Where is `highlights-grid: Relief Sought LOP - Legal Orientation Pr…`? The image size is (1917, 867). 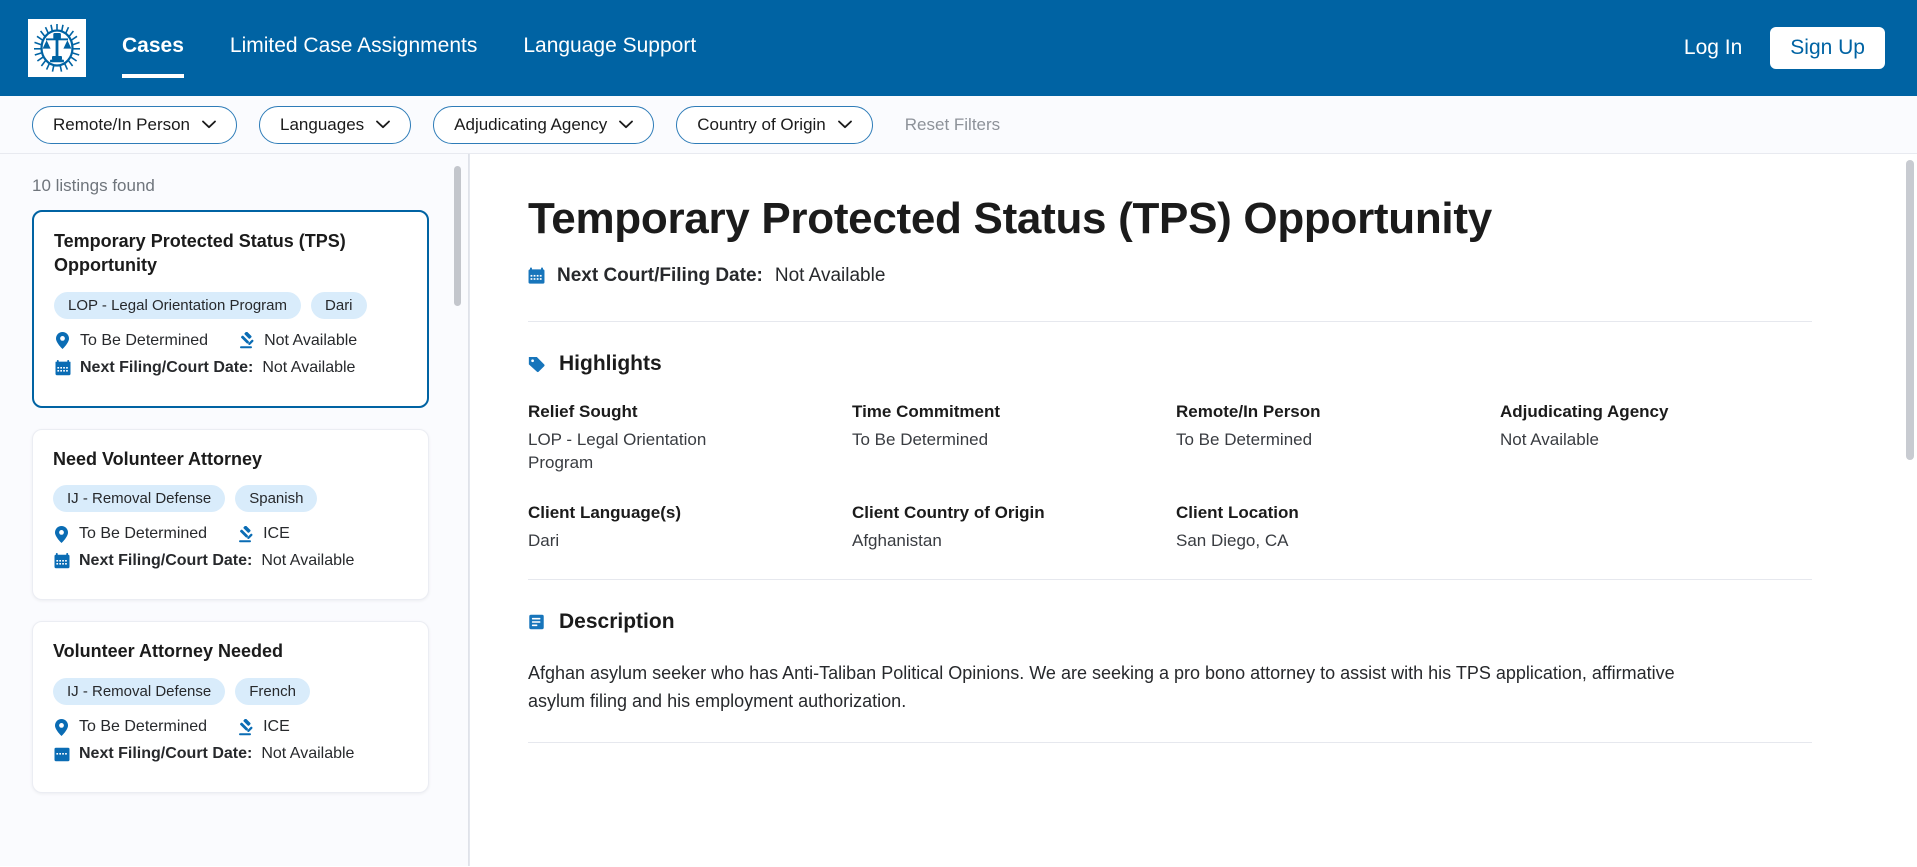
highlights-grid: Relief Sought LOP - Legal Orientation Pr… is located at coordinates (1170, 477).